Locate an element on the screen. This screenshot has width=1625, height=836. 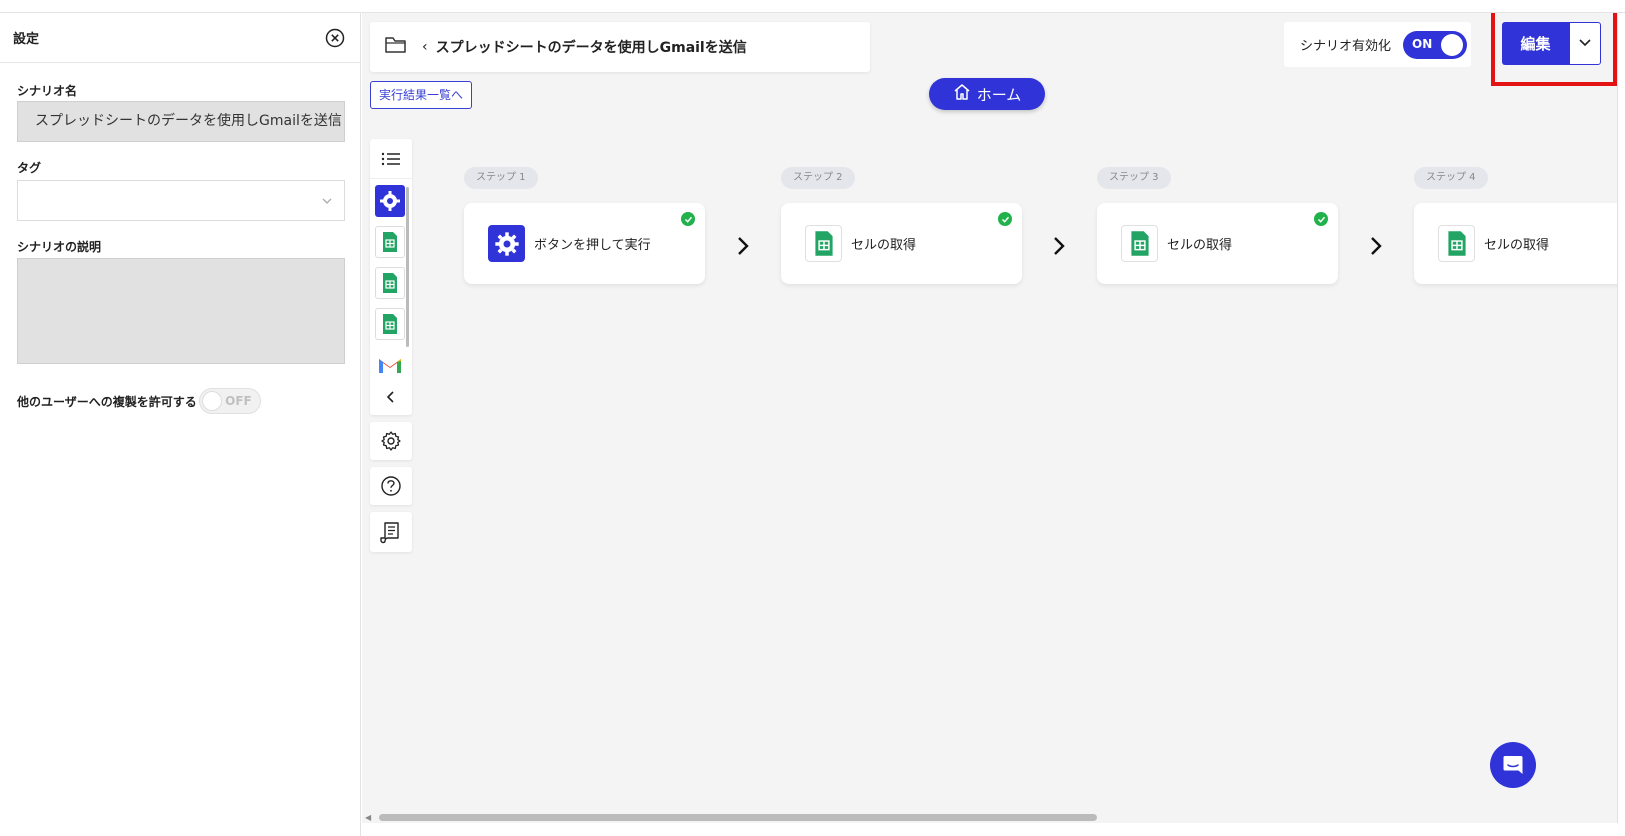
home-label: ホーム is located at coordinates (999, 94).